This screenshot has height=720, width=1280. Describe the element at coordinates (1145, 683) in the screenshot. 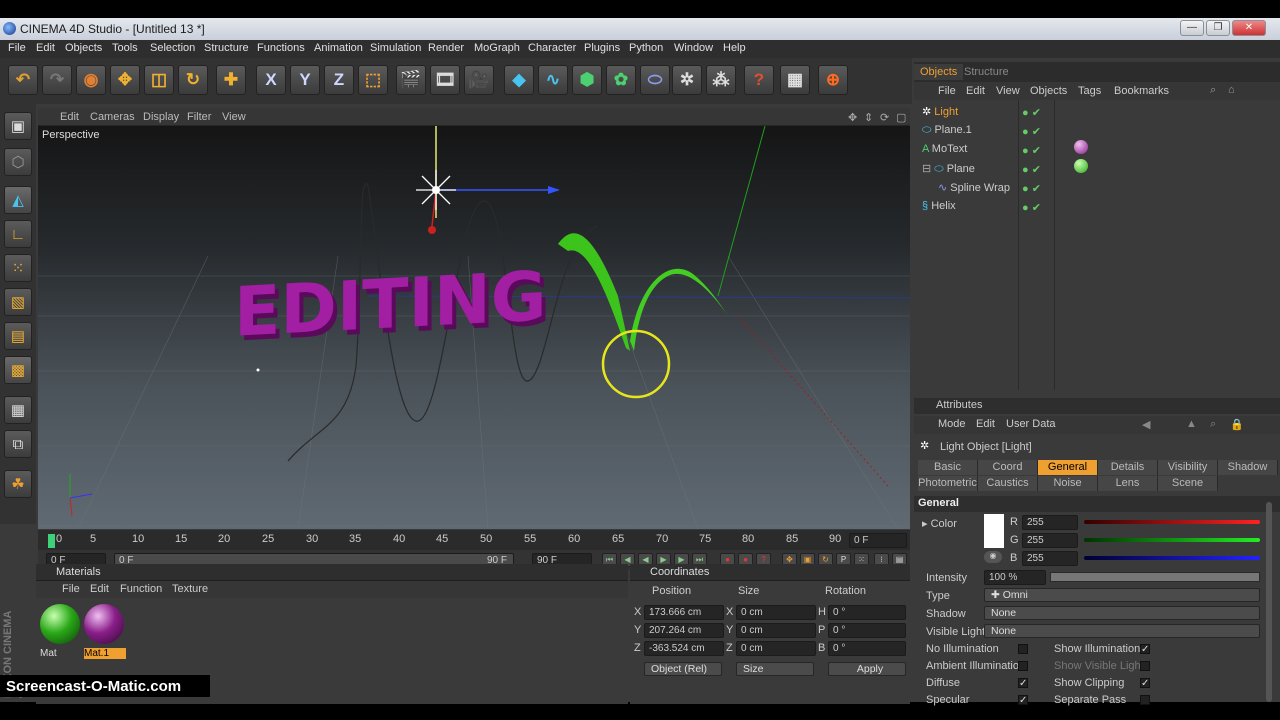

I see `show-clipping-checkbox: ✓` at that location.